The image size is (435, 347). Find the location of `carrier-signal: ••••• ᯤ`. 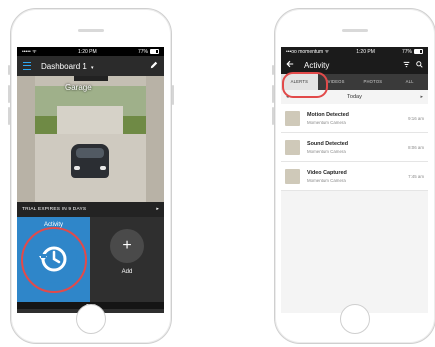

carrier-signal: ••••• ᯤ is located at coordinates (29, 51).